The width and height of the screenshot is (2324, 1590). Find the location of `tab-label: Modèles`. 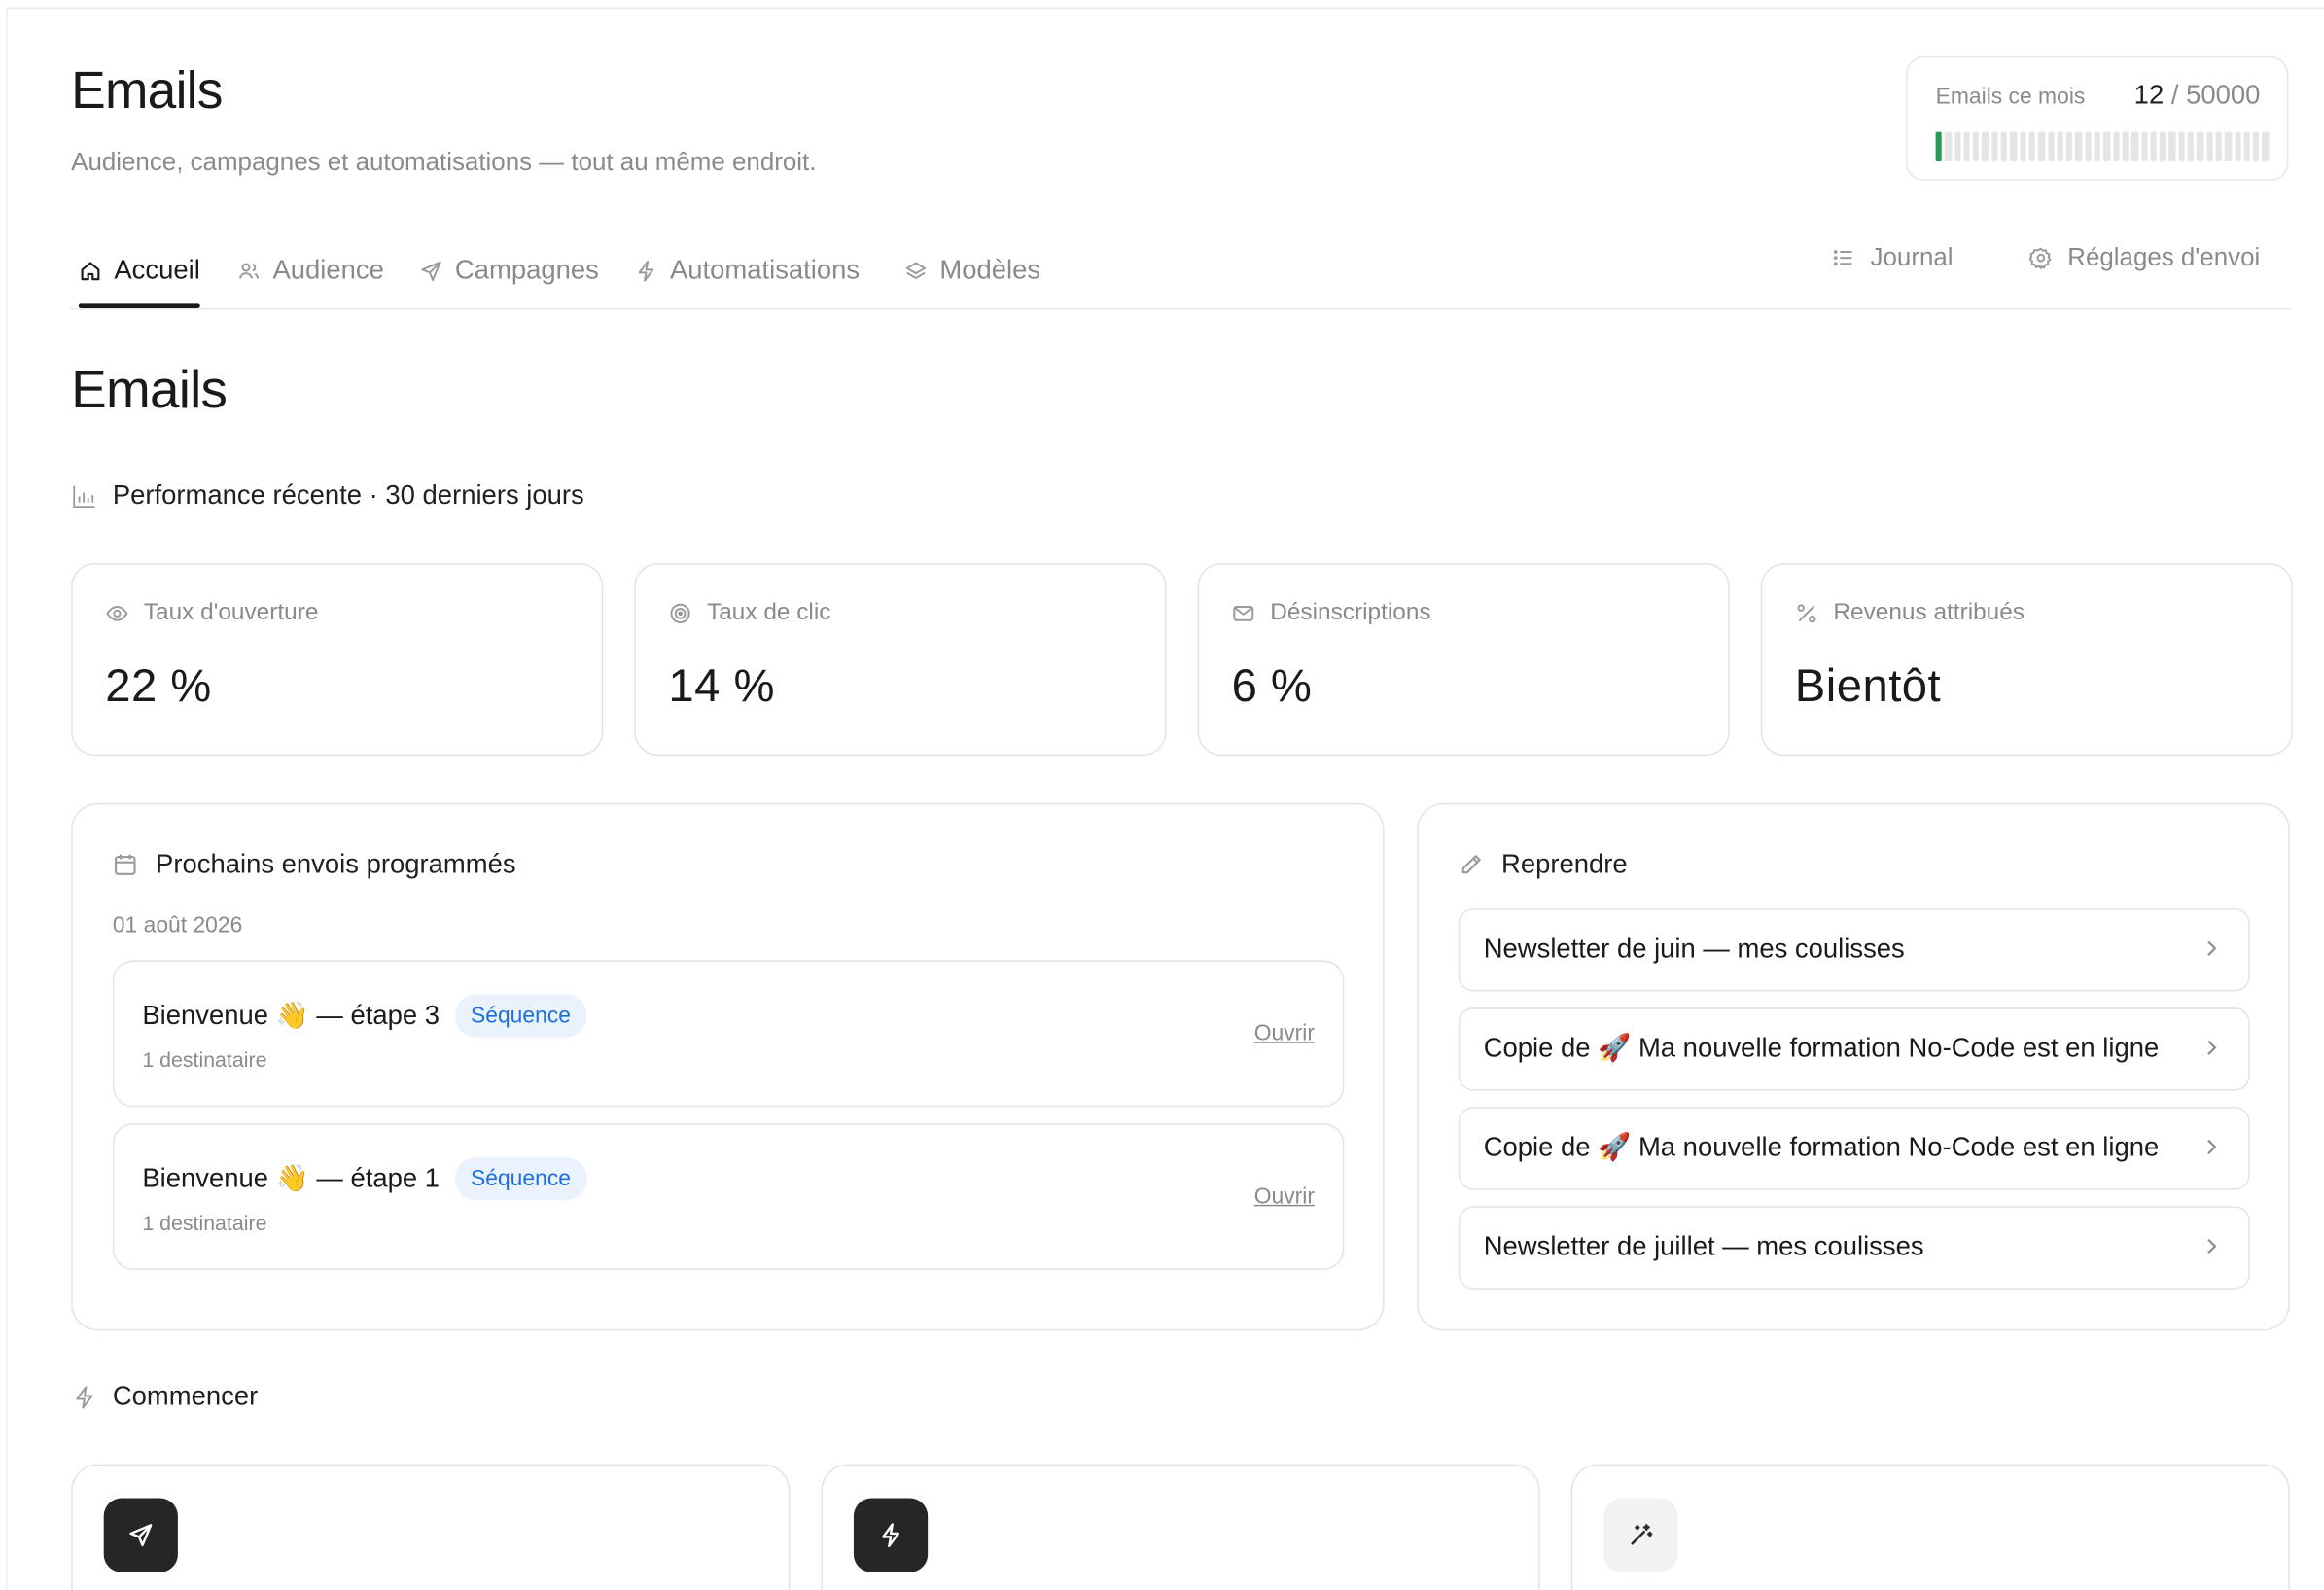

tab-label: Modèles is located at coordinates (990, 270).